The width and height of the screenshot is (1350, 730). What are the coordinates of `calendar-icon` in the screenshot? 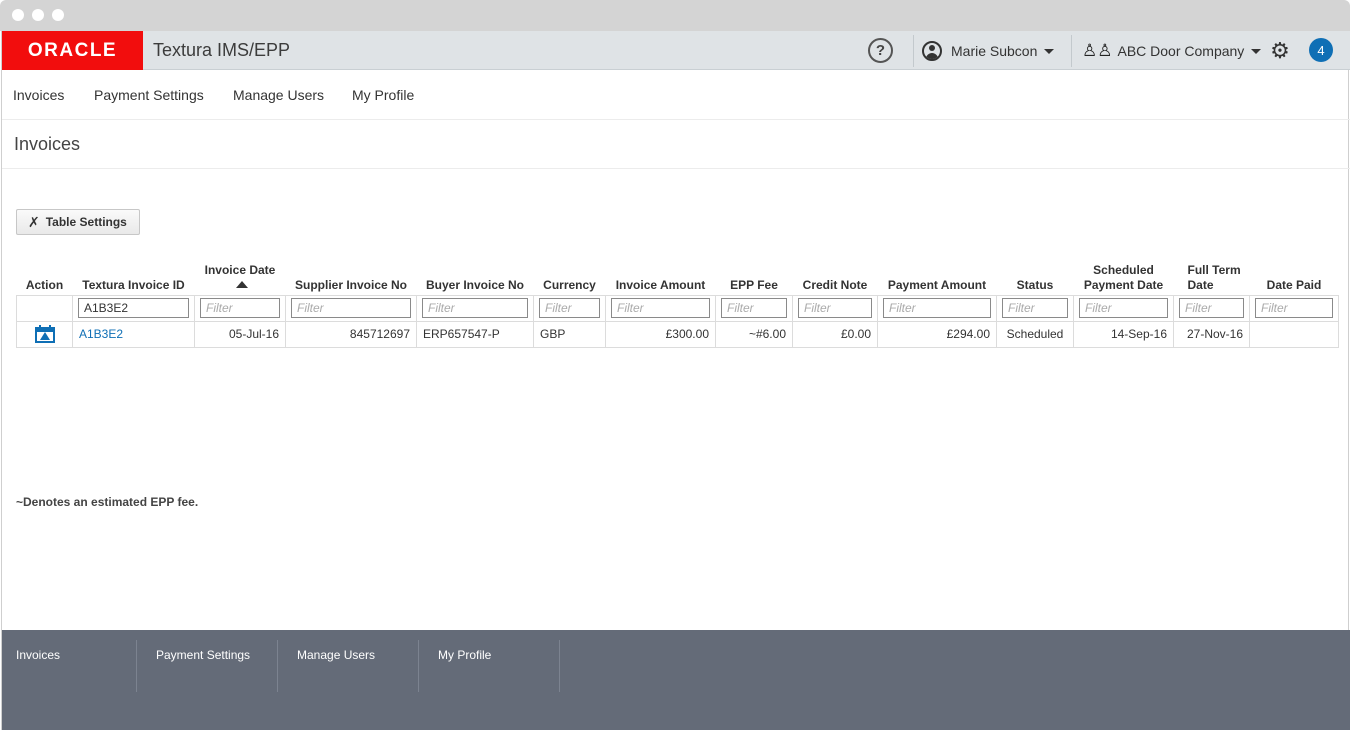 It's located at (44, 334).